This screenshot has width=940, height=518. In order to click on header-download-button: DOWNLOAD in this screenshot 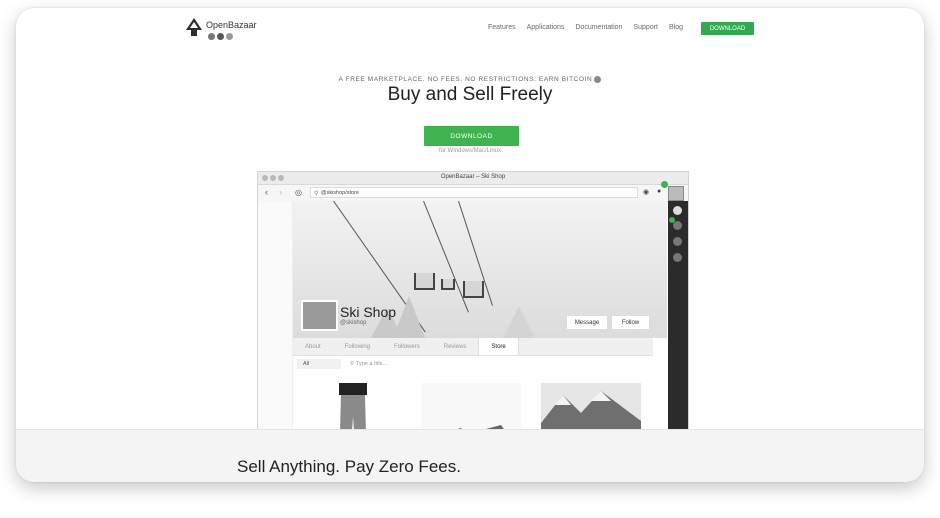, I will do `click(727, 28)`.